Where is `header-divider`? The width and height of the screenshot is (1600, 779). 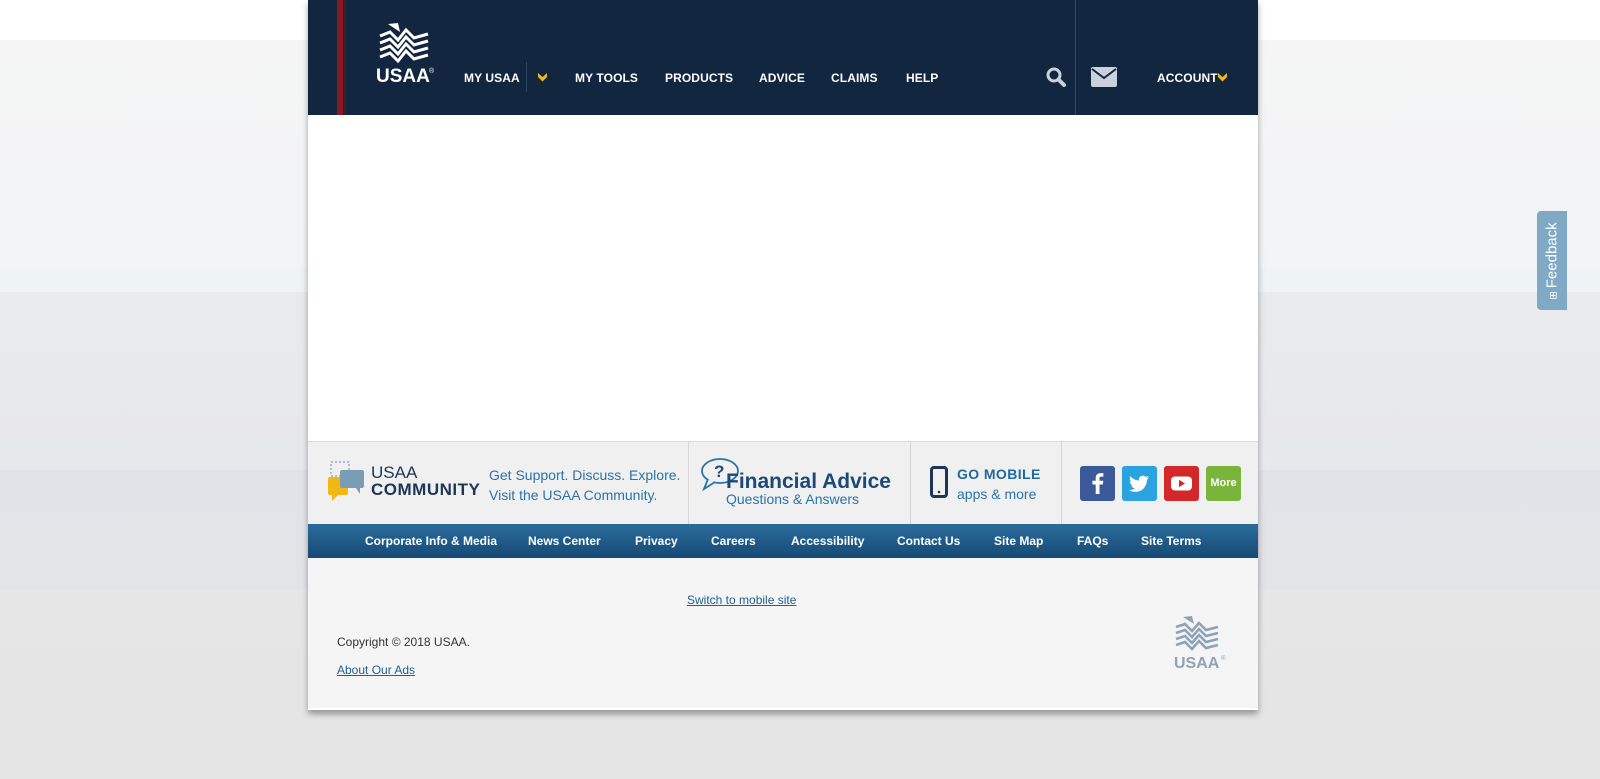
header-divider is located at coordinates (1075, 57).